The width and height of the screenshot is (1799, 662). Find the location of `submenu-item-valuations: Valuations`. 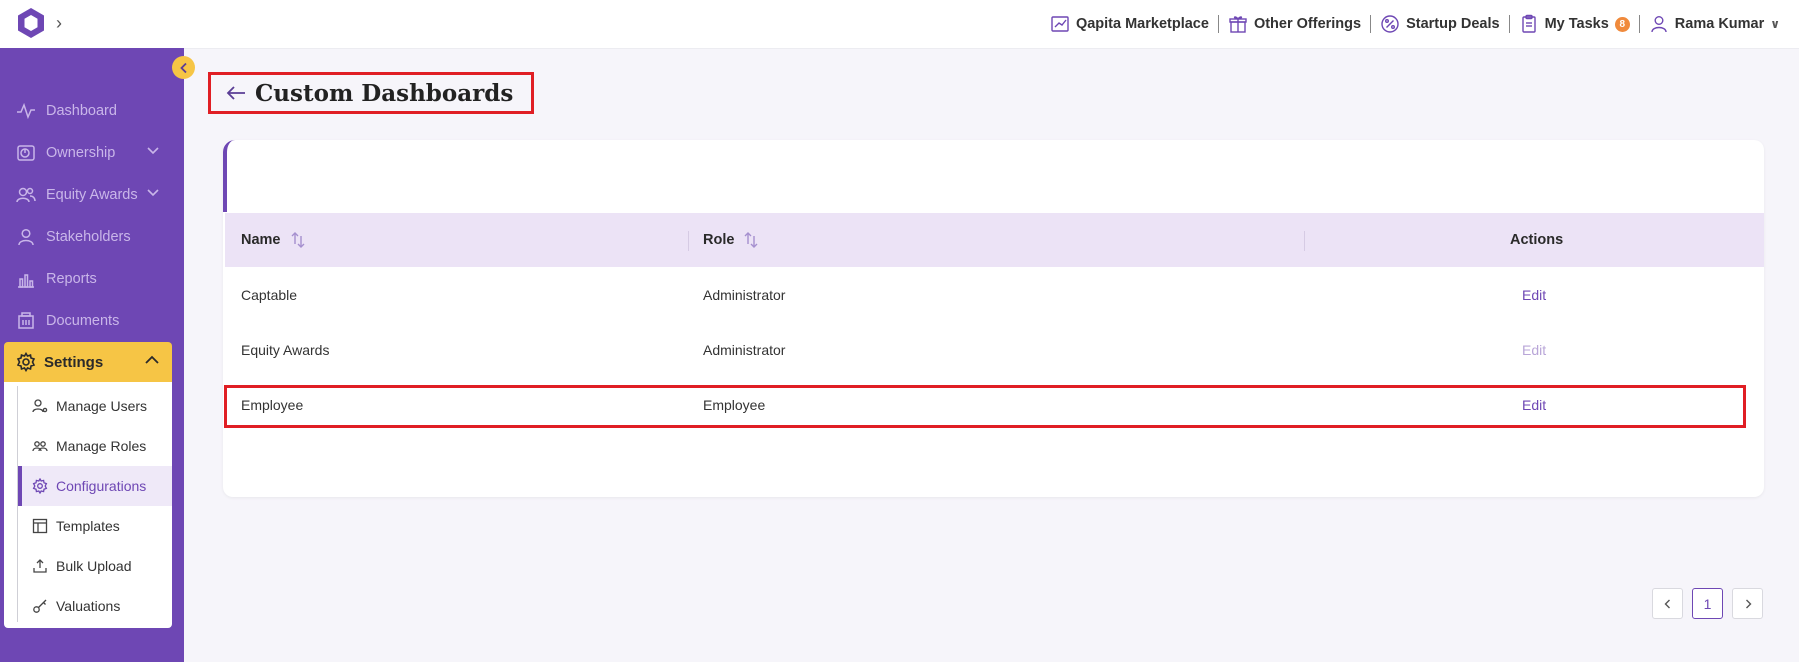

submenu-item-valuations: Valuations is located at coordinates (95, 606).